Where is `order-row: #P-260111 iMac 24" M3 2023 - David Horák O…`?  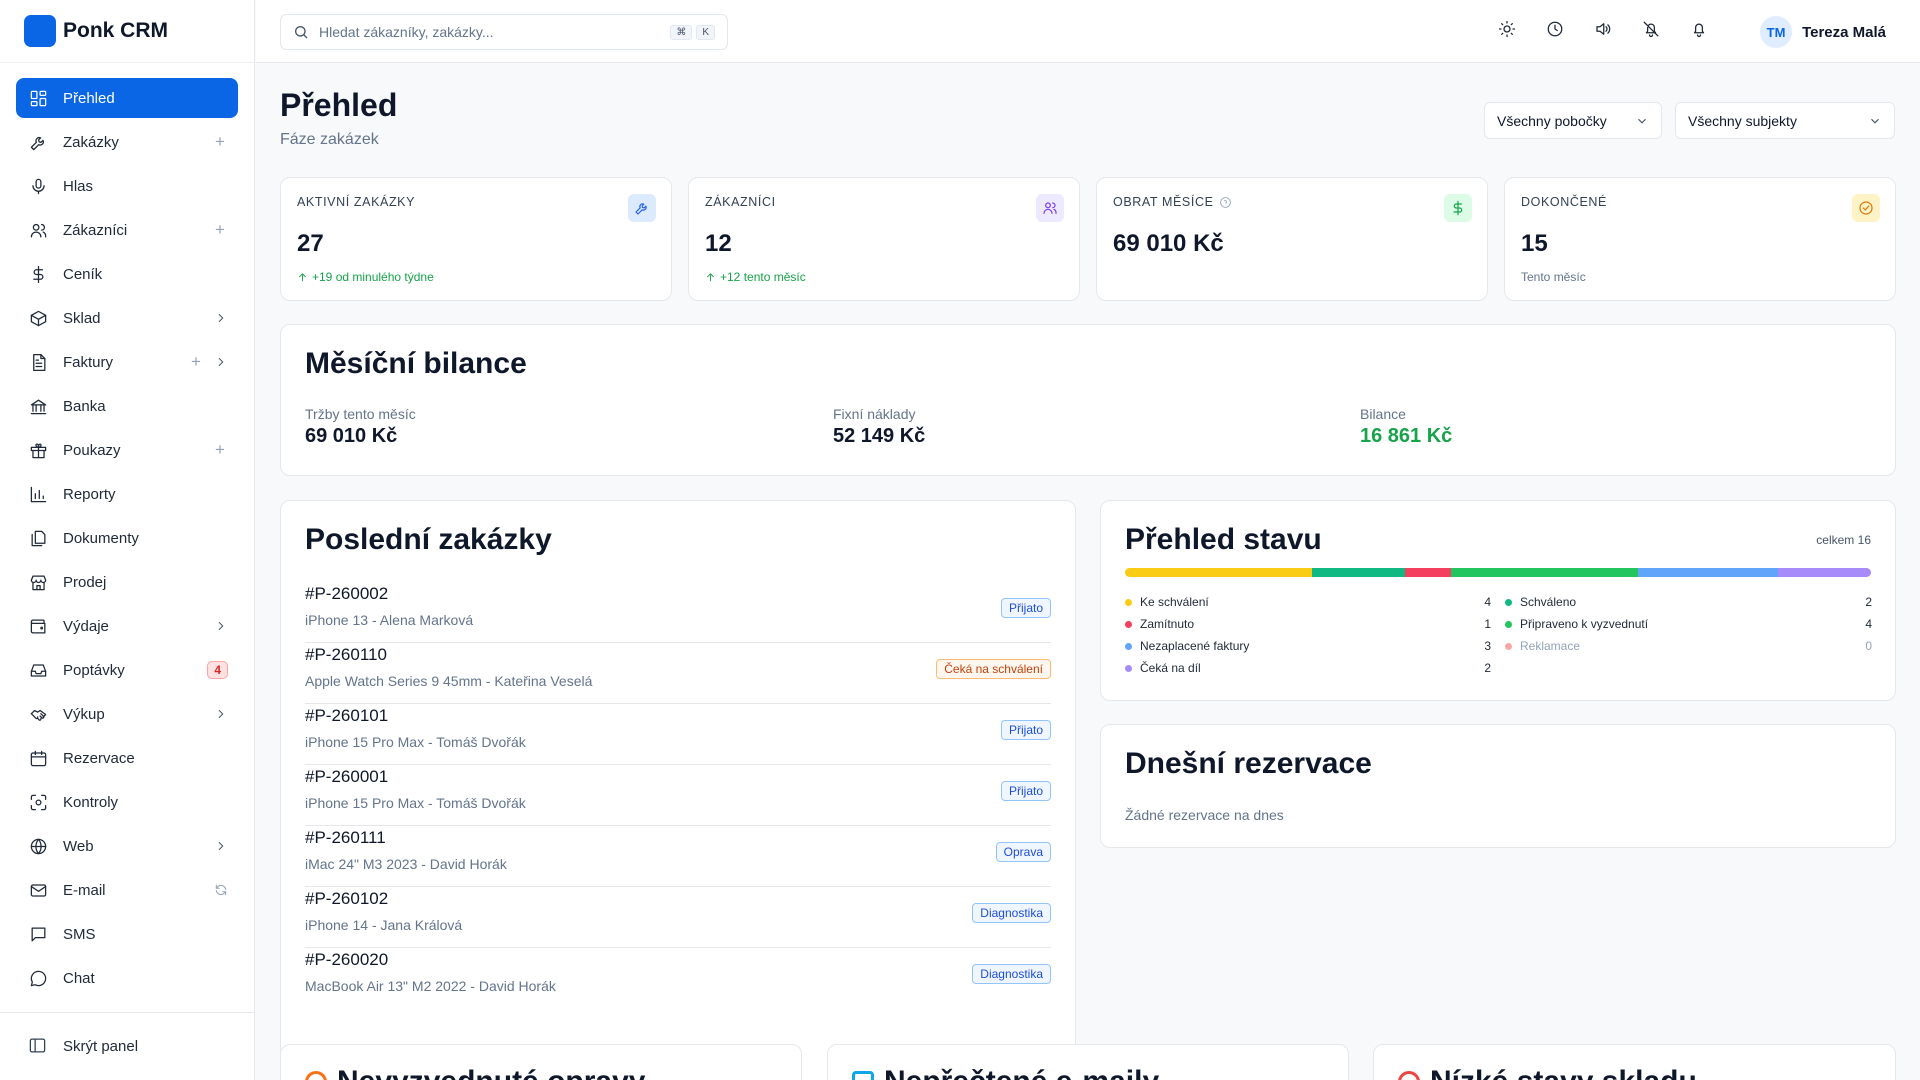 order-row: #P-260111 iMac 24" M3 2023 - David Horák O… is located at coordinates (678, 856).